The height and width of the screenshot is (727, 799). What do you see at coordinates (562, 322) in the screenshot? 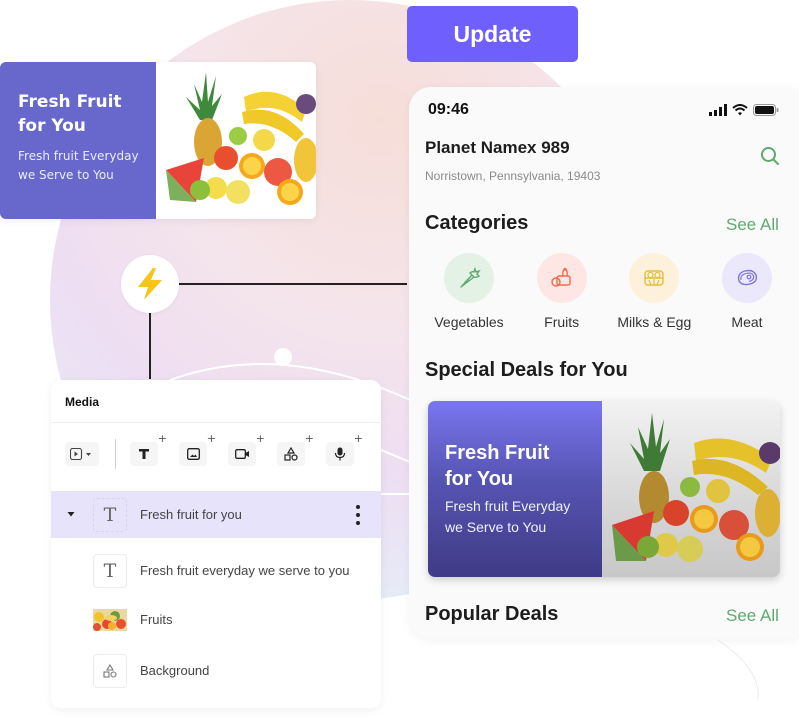
I see `category-label: Fruits` at bounding box center [562, 322].